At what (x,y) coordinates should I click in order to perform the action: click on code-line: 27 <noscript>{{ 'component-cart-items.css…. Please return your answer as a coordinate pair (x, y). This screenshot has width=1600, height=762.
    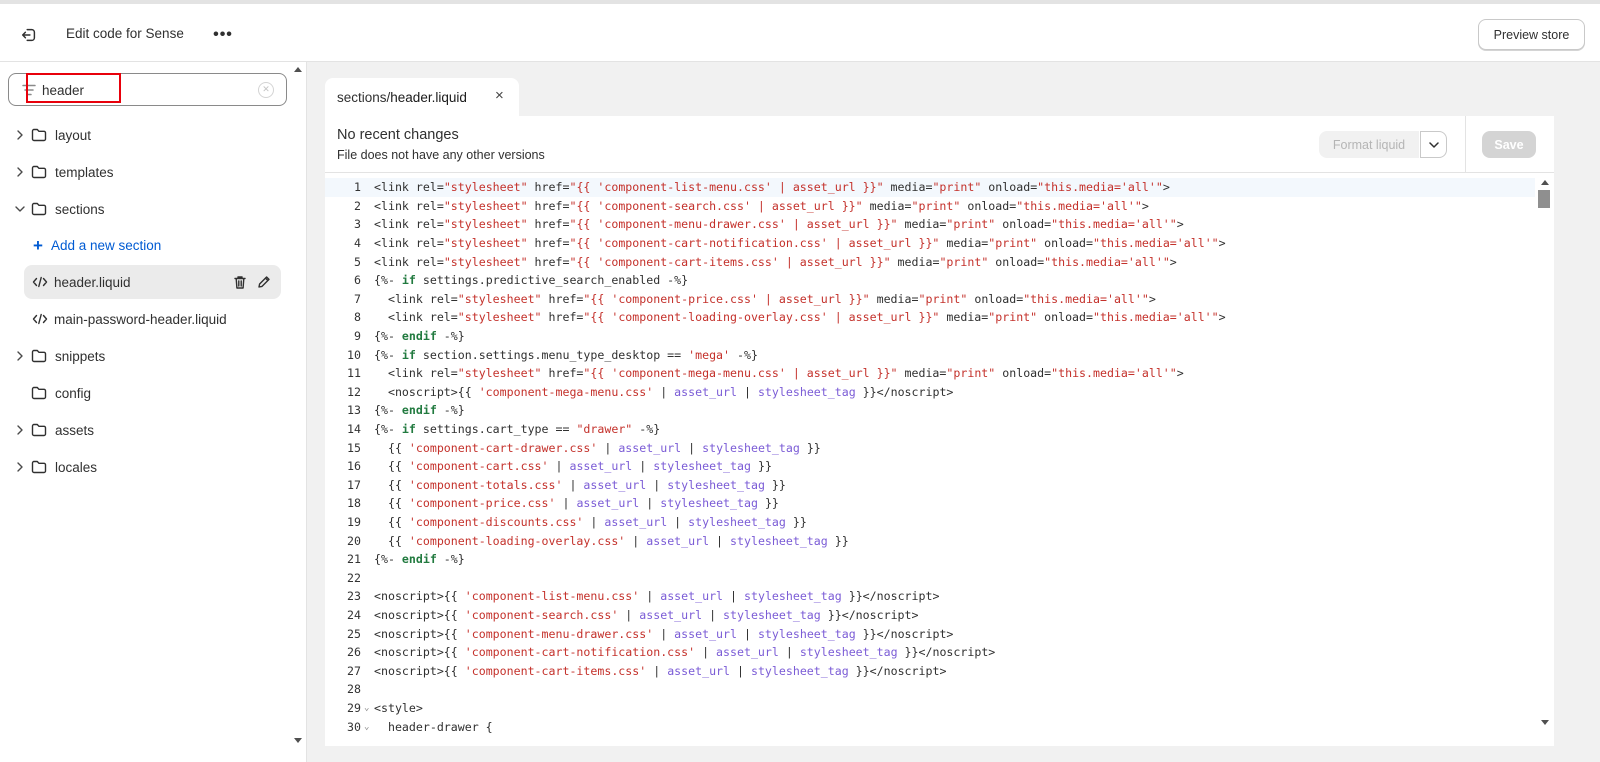
    Looking at the image, I should click on (930, 671).